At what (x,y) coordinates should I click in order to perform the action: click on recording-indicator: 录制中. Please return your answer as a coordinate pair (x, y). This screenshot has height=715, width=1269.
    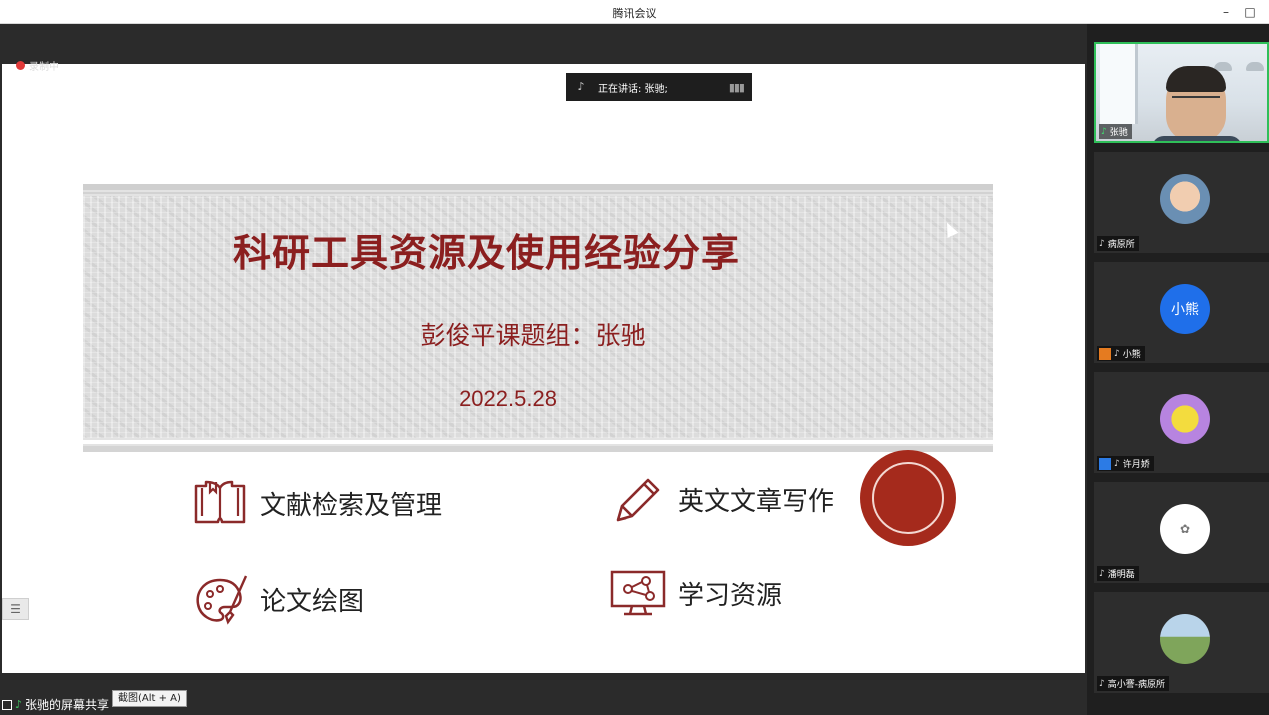
    Looking at the image, I should click on (37, 65).